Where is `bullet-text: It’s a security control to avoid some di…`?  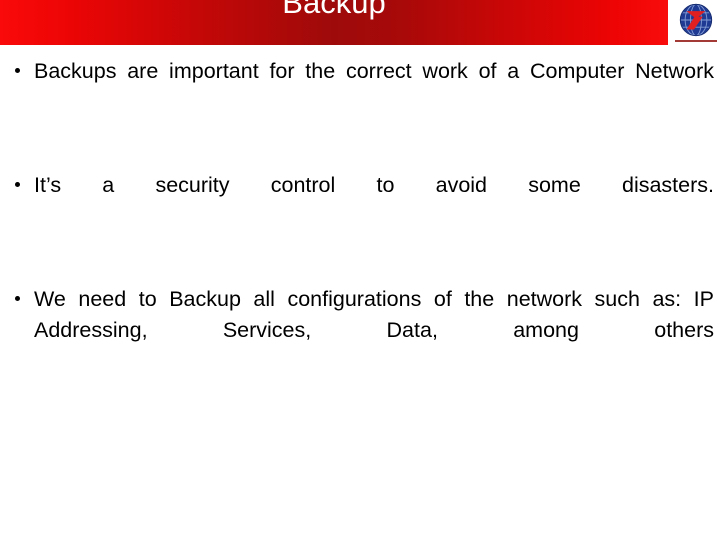 bullet-text: It’s a security control to avoid some di… is located at coordinates (374, 185).